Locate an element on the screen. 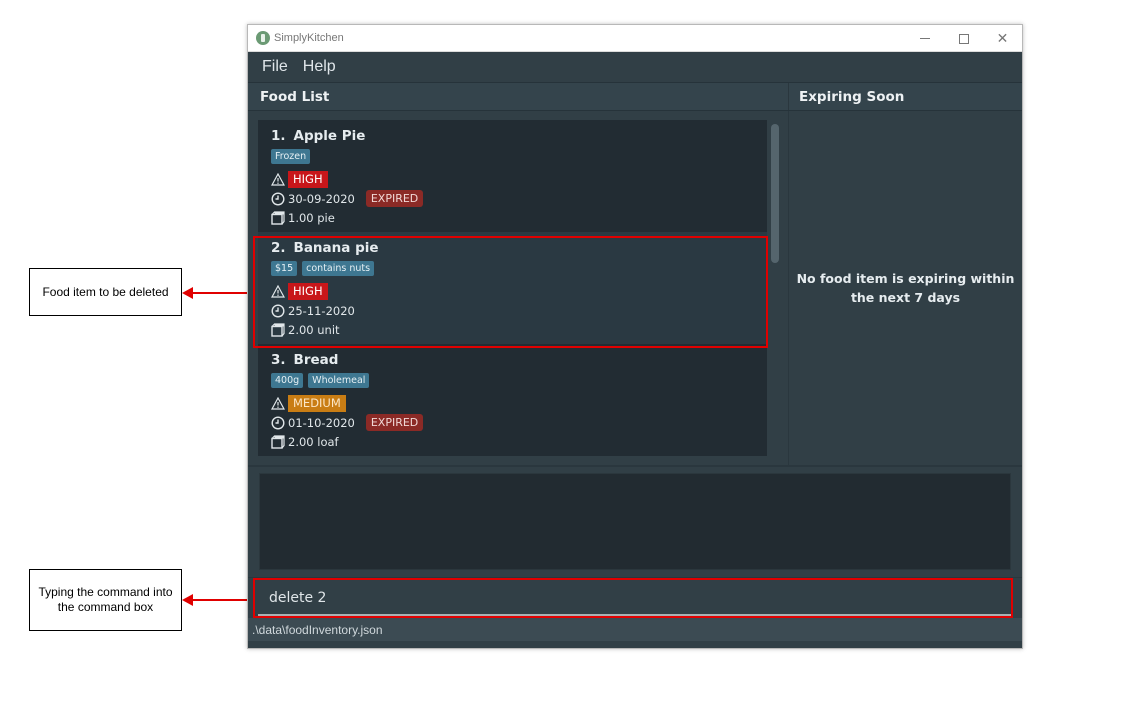  annotation-text: Typing the command into the command box is located at coordinates (105, 599).